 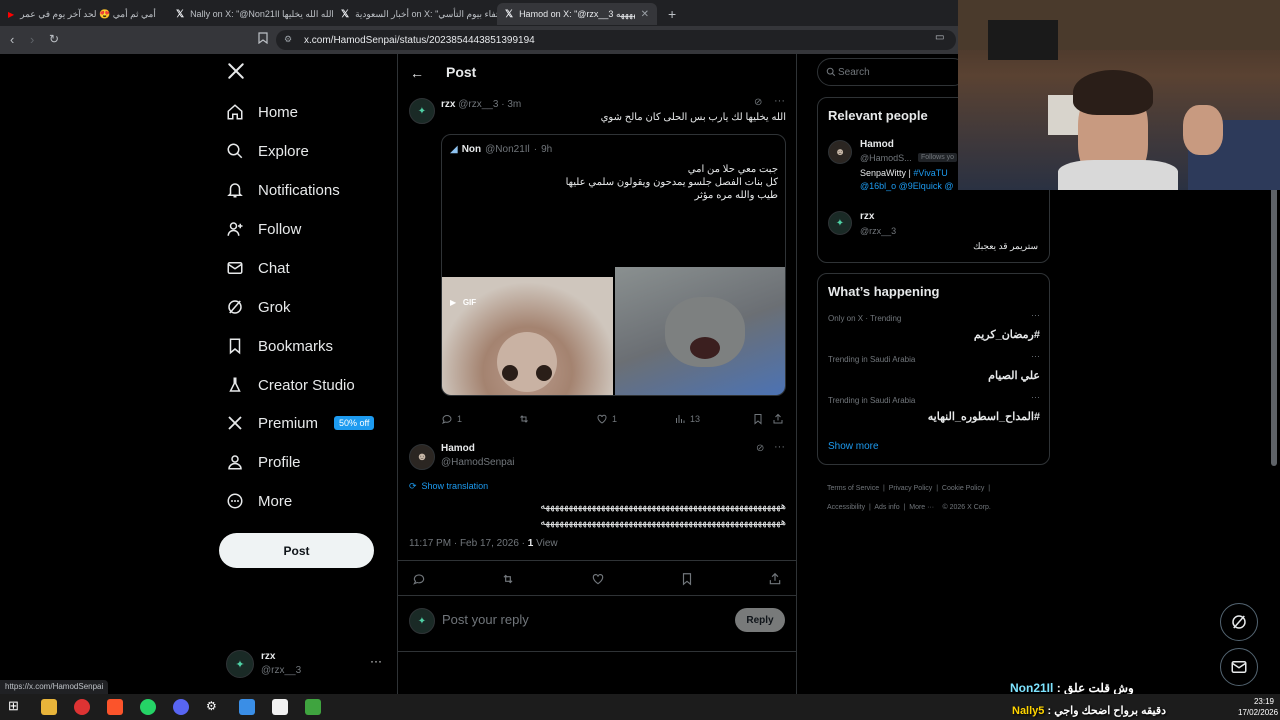 What do you see at coordinates (448, 104) in the screenshot?
I see `author-name: rzx` at bounding box center [448, 104].